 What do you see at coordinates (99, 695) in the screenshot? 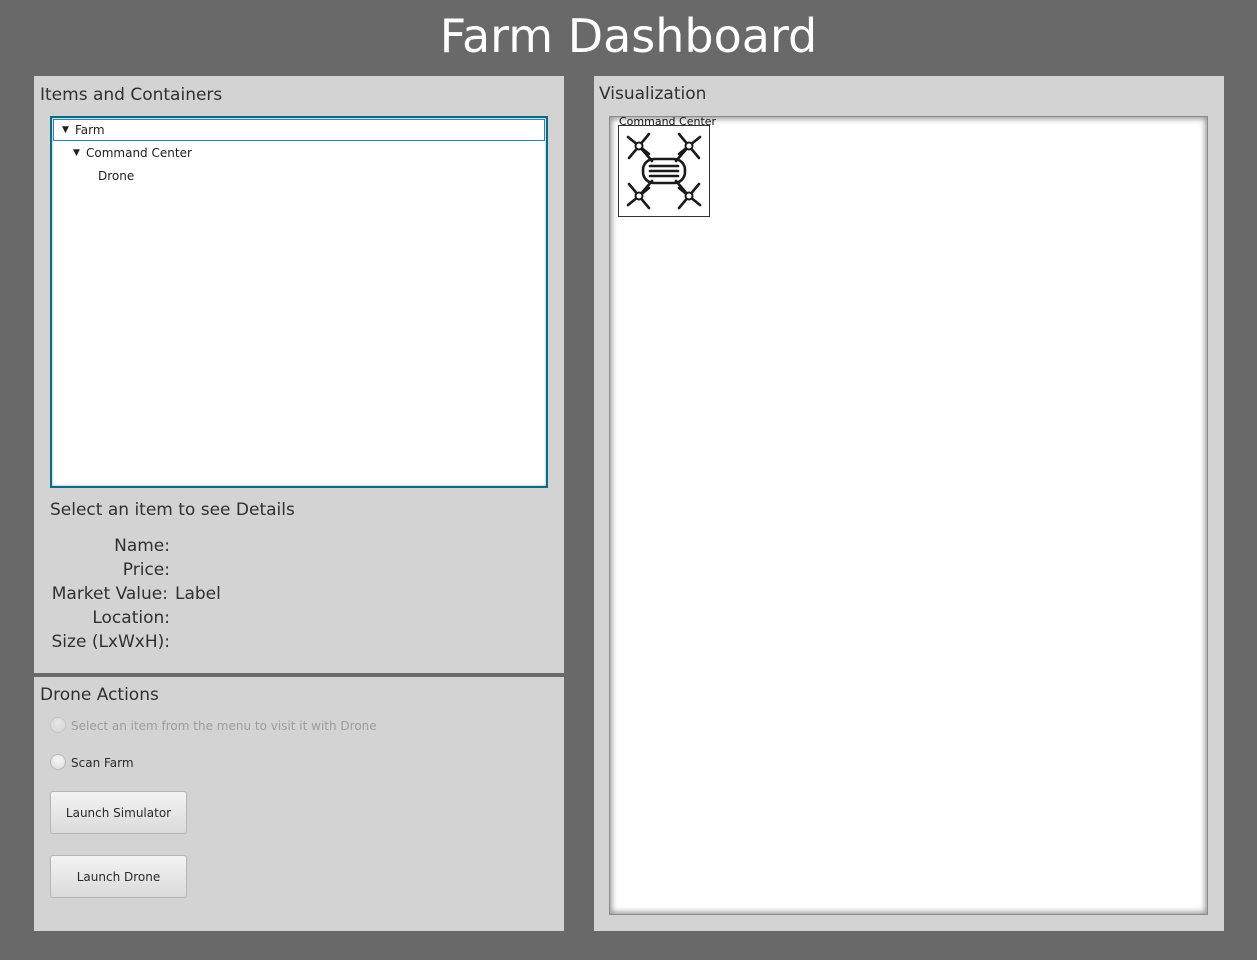
I see `drone-actions-title: Drone Actions` at bounding box center [99, 695].